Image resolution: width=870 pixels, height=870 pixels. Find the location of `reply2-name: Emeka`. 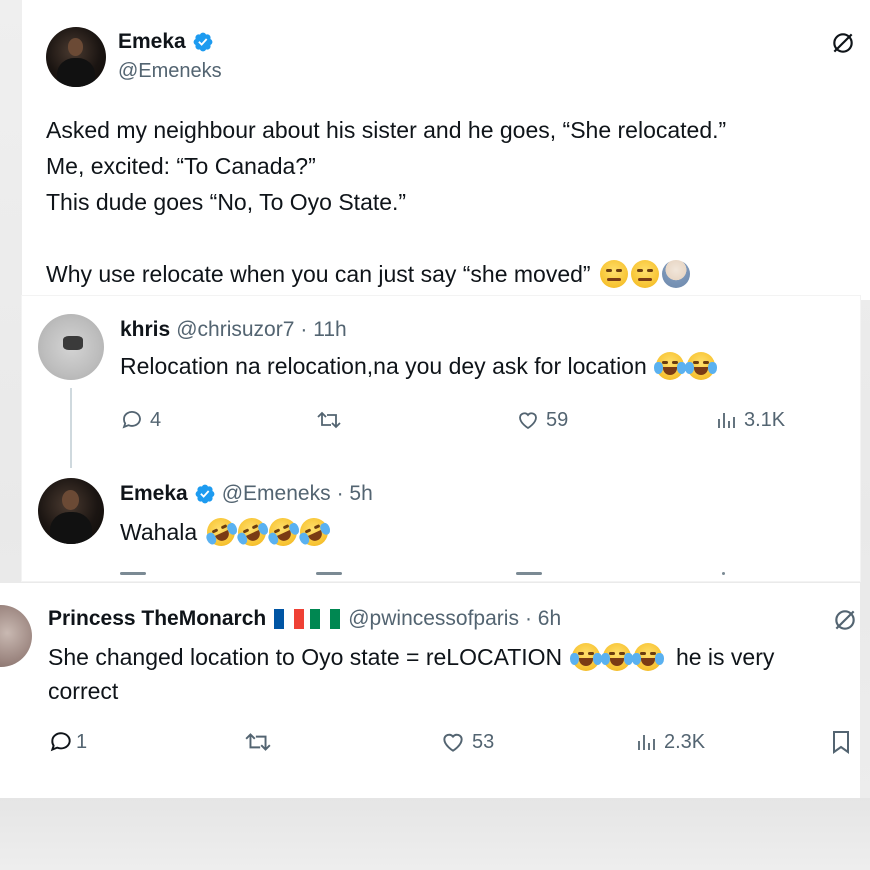

reply2-name: Emeka is located at coordinates (154, 494).